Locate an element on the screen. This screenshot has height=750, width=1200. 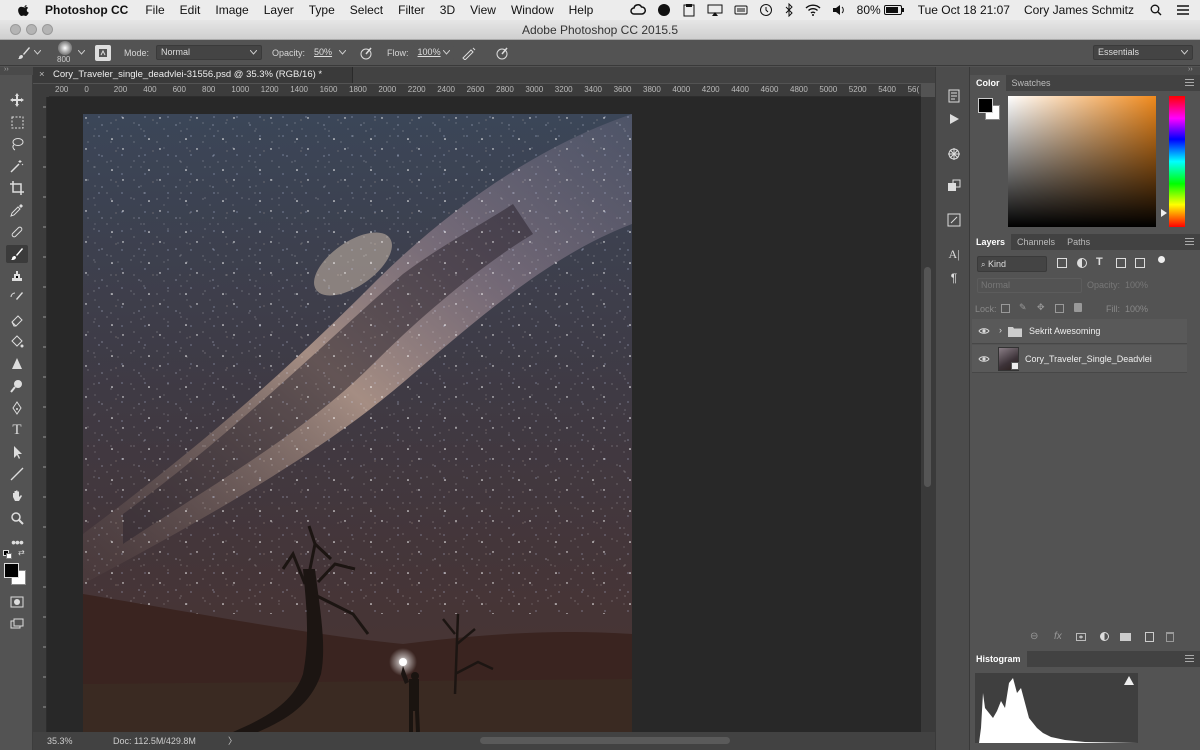
tab-color: Color is located at coordinates (988, 83).